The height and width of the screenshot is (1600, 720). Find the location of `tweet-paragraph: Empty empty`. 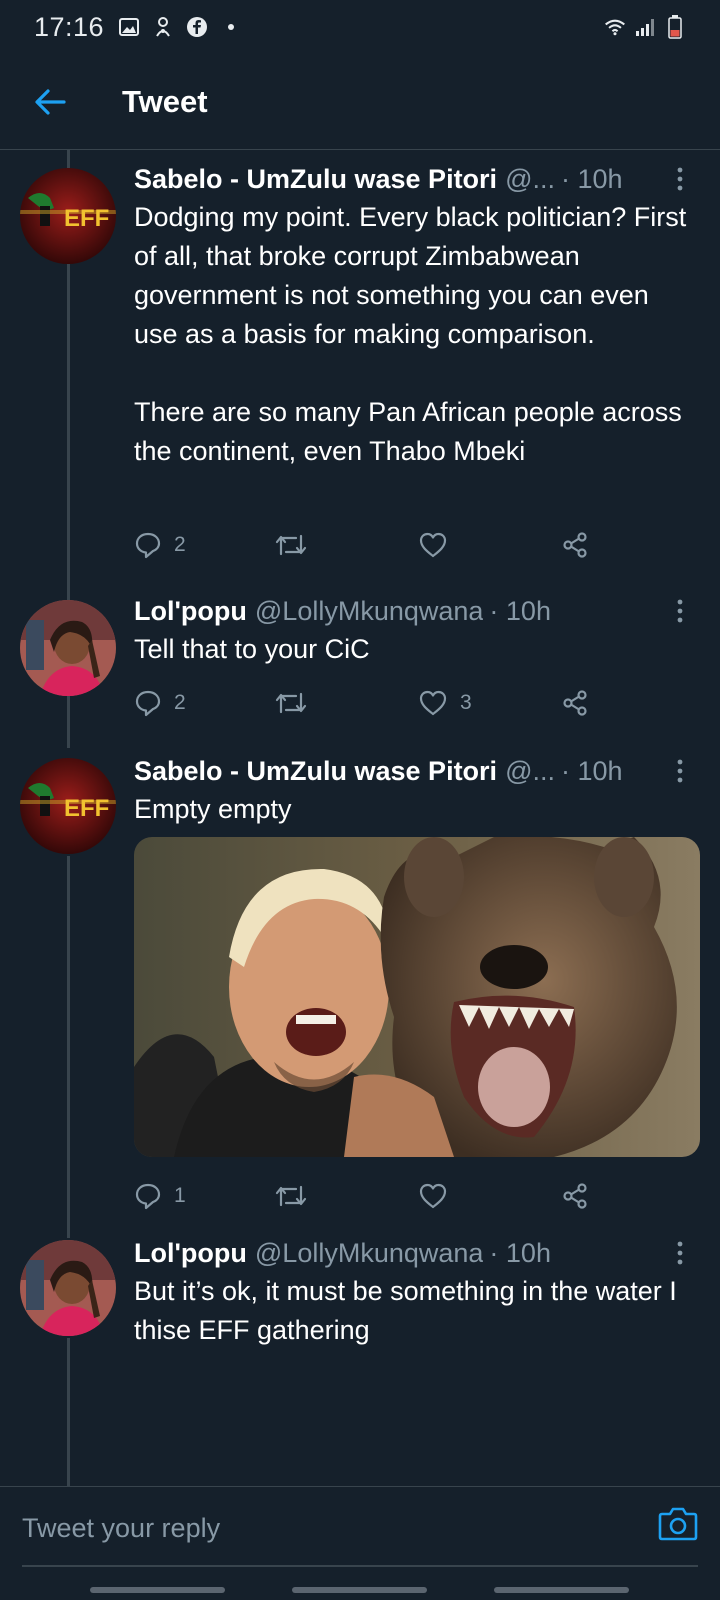

tweet-paragraph: Empty empty is located at coordinates (213, 809).